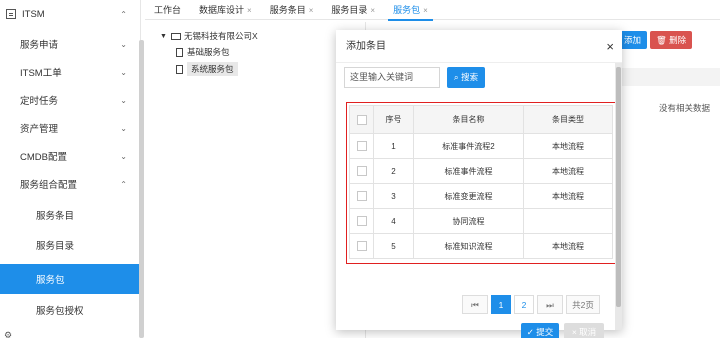 The width and height of the screenshot is (720, 338). Describe the element at coordinates (8, 334) in the screenshot. I see `gear-icon: ⚙` at that location.